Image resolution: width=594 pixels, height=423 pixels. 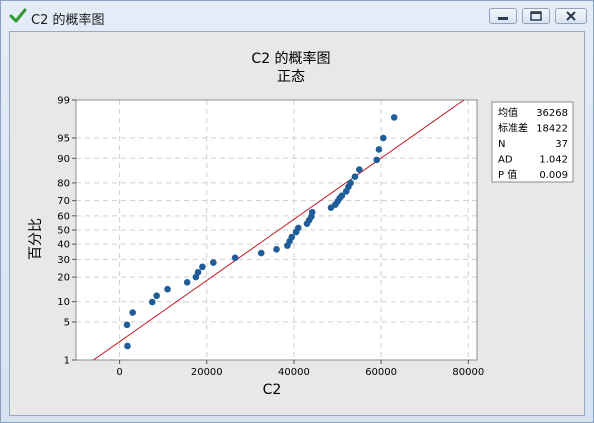 I want to click on legend-value: 37, so click(x=561, y=144).